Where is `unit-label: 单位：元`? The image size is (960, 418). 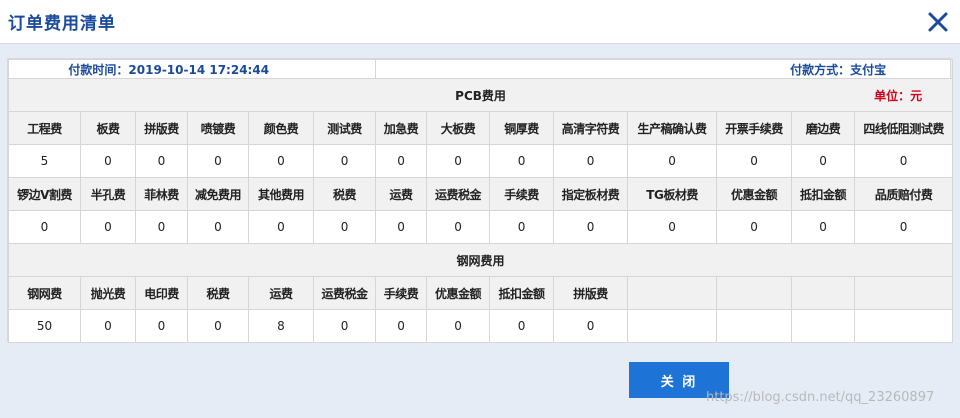
unit-label: 单位：元 is located at coordinates (898, 95).